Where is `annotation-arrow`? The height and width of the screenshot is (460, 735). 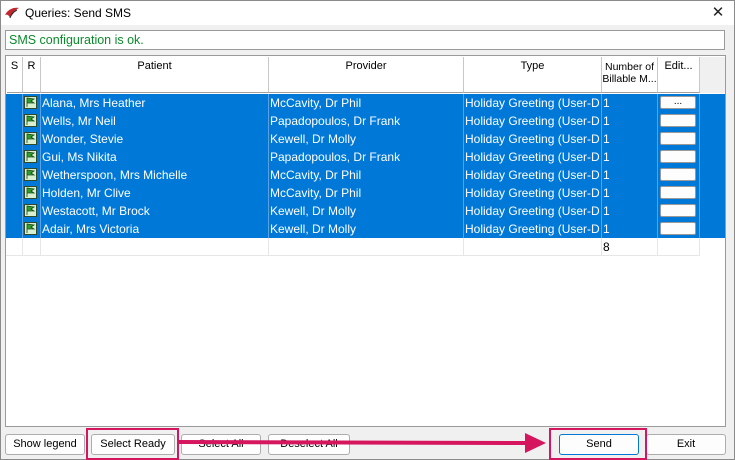 annotation-arrow is located at coordinates (362, 443).